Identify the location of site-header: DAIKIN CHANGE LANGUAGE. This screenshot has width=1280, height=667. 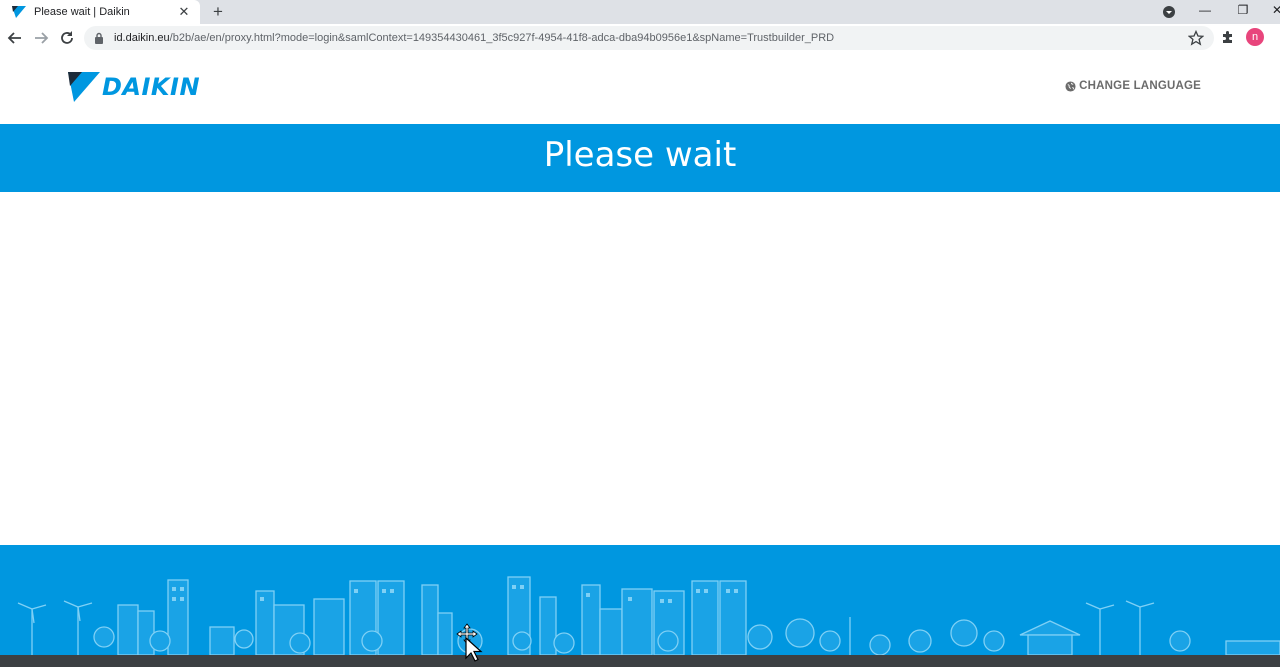
(640, 88).